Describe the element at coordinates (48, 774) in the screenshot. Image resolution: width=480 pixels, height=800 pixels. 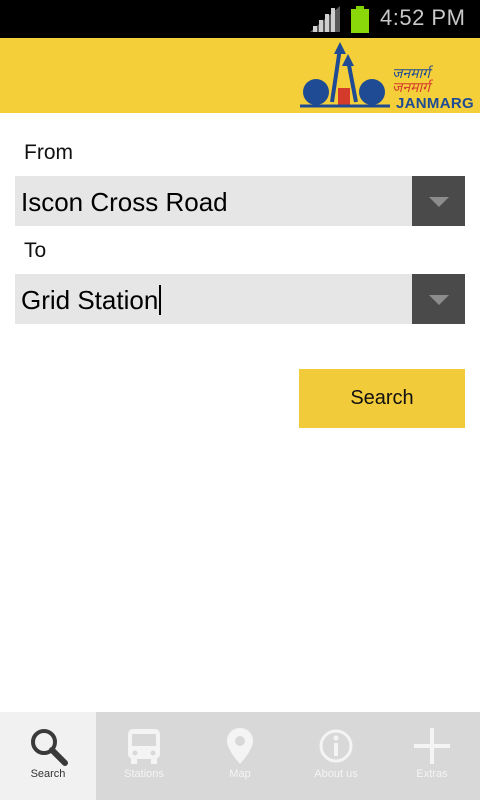
I see `tab-label: Search` at that location.